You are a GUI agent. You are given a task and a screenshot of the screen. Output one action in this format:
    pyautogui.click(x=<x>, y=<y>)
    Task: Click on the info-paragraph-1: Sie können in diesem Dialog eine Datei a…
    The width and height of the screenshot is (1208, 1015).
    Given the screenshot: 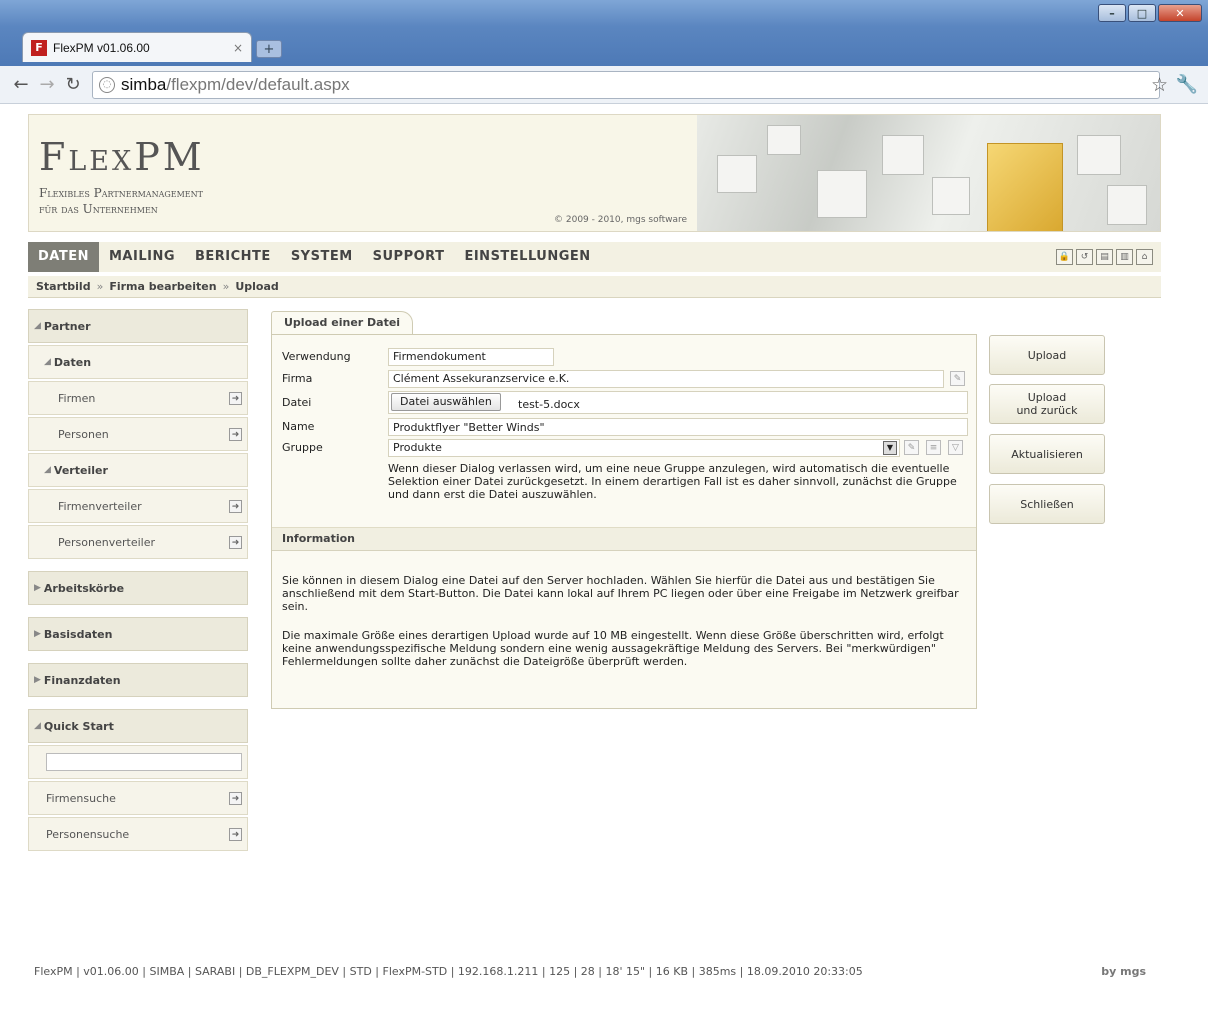 What is the action you would take?
    pyautogui.click(x=620, y=593)
    